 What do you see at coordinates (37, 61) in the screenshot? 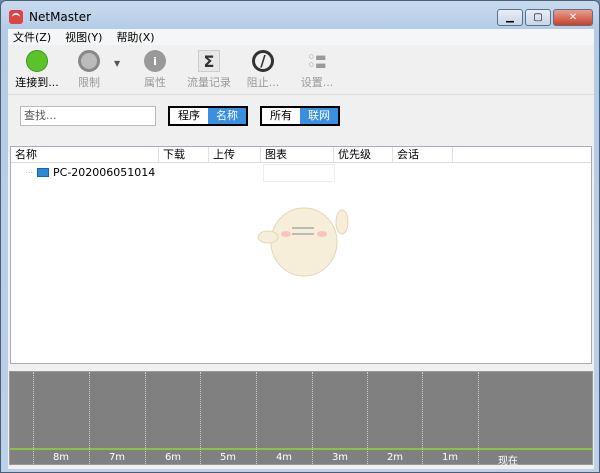
I see `green-connect-icon` at bounding box center [37, 61].